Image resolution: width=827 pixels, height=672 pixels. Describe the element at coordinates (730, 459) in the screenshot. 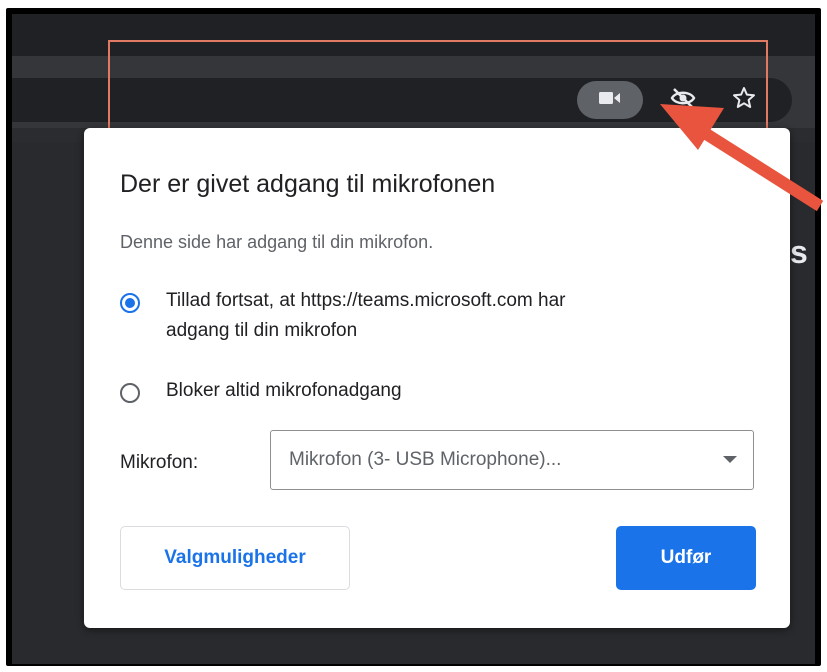

I see `chevron-down-icon` at that location.